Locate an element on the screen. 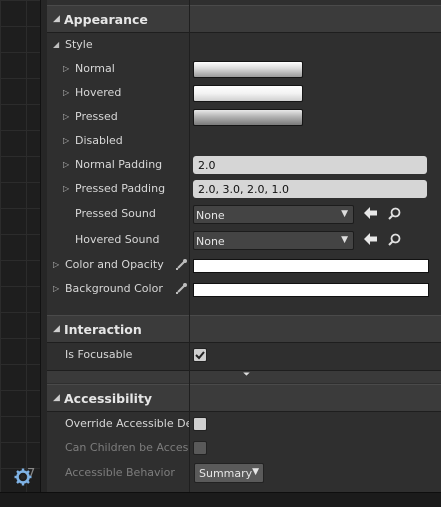  designer-canvas: 7 is located at coordinates (20, 246).